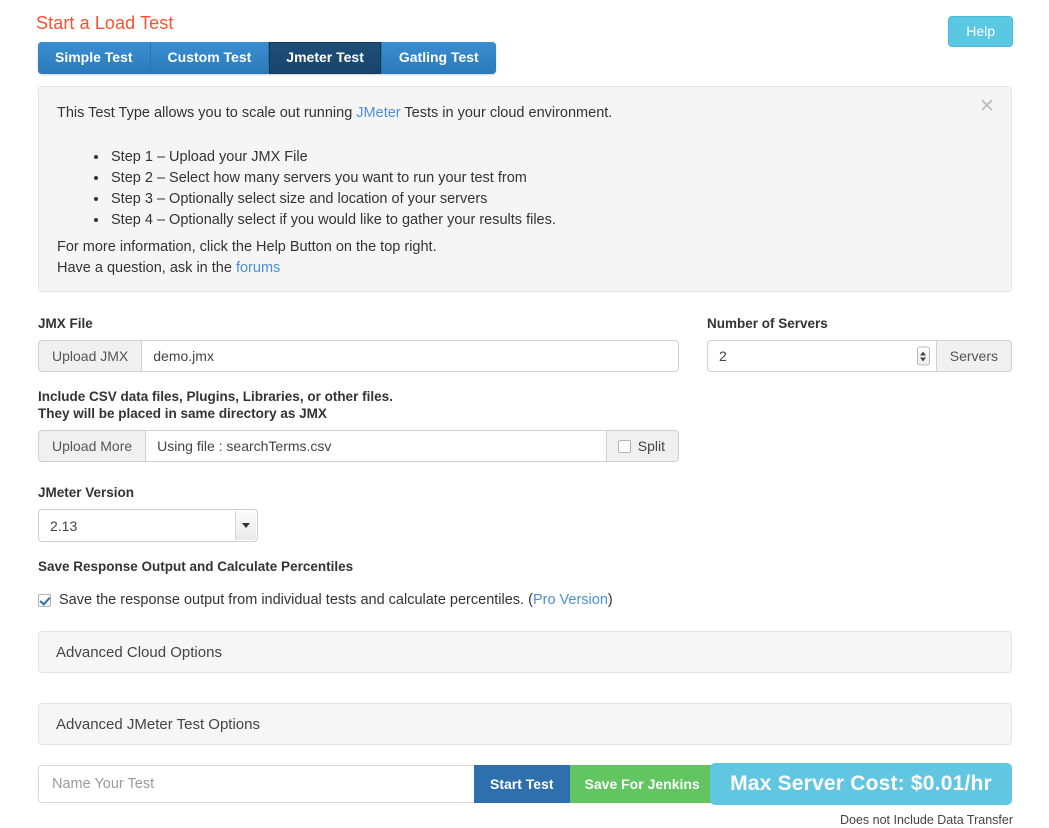  What do you see at coordinates (410, 356) in the screenshot?
I see `jmx-file-input` at bounding box center [410, 356].